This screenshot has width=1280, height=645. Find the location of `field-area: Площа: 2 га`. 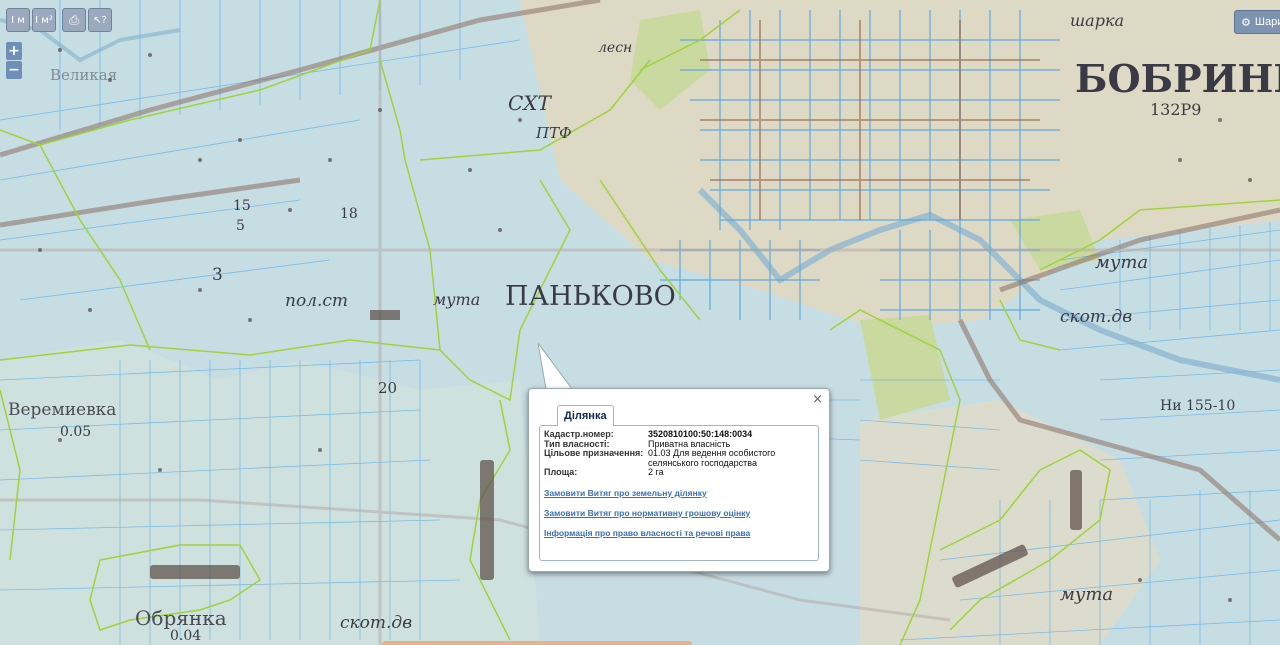

field-area: Площа: 2 га is located at coordinates (679, 472).